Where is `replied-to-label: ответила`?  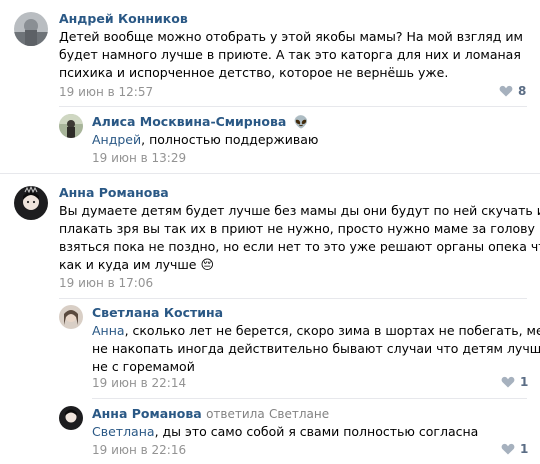
replied-to-label: ответила is located at coordinates (235, 414).